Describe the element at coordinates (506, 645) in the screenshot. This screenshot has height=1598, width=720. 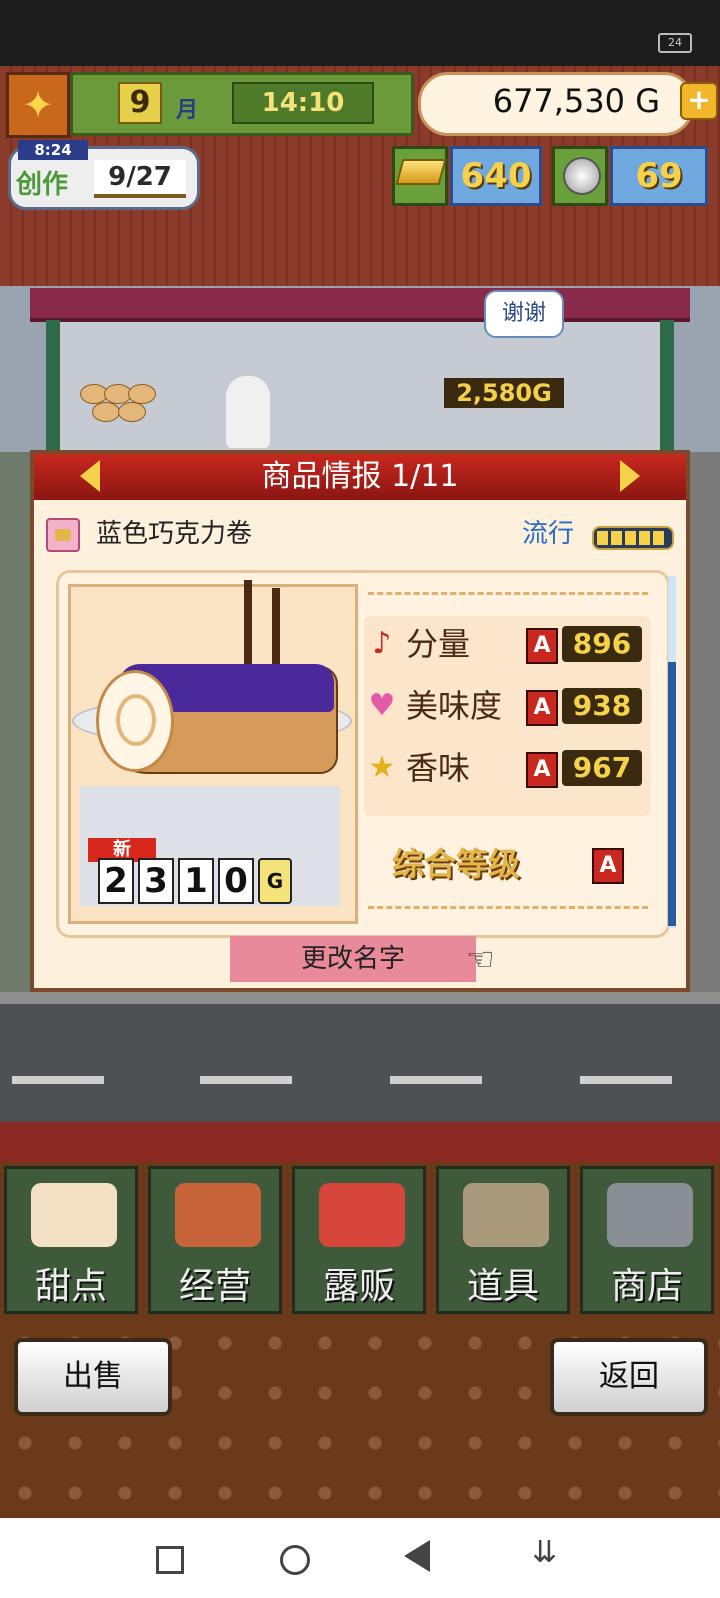
I see `stat-row-quantity: ♪ 分量 A 896` at that location.